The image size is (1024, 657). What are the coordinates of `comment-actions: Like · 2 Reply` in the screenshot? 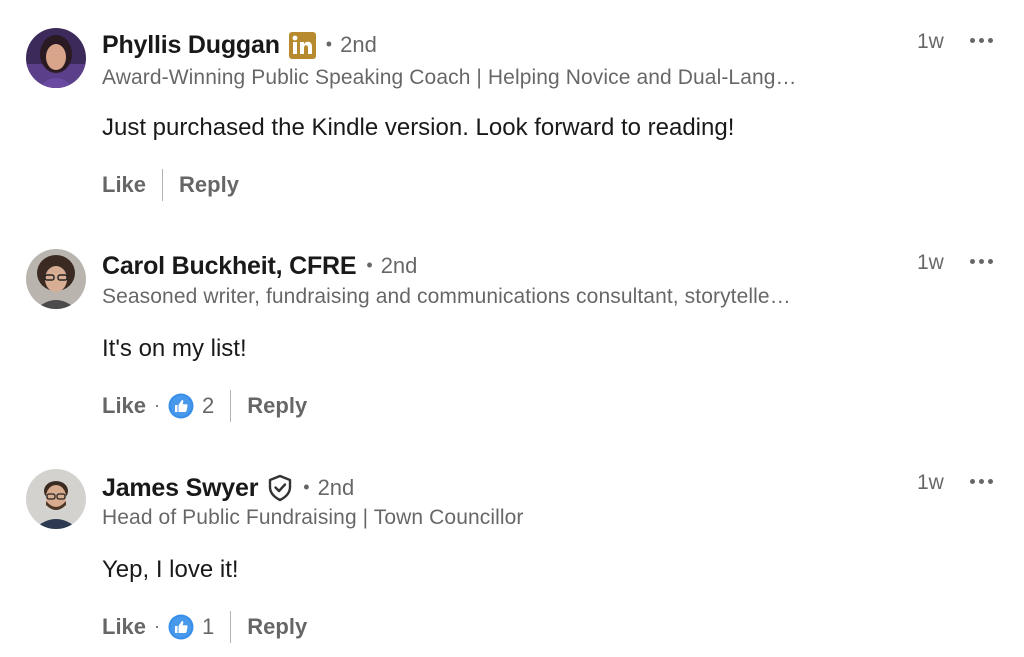 It's located at (204, 406).